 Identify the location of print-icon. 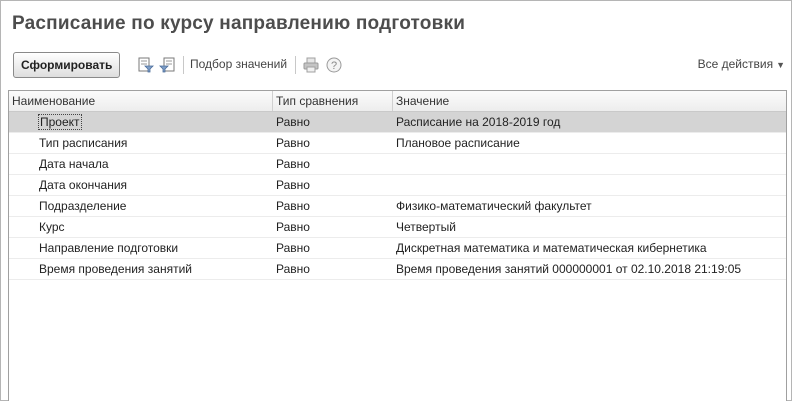
(311, 65).